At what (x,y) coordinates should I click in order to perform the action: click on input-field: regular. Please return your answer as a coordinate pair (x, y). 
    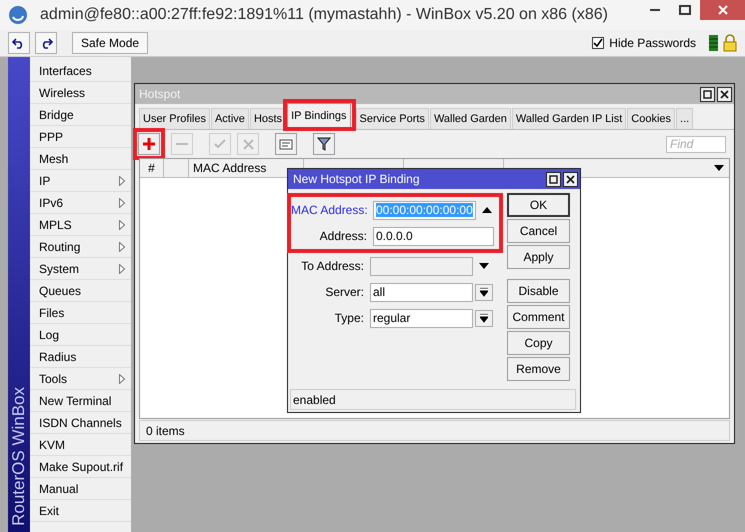
    Looking at the image, I should click on (421, 318).